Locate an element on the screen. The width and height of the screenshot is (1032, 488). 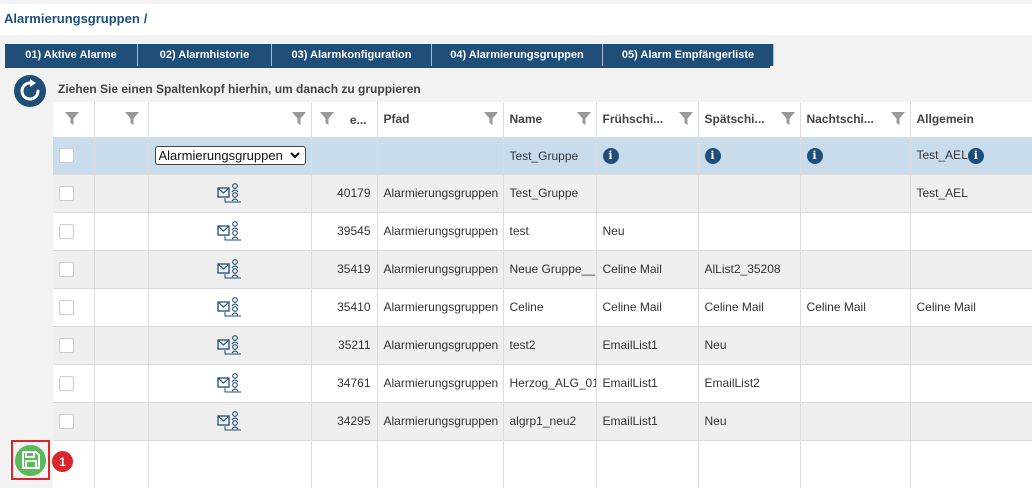
column-header-name: Name is located at coordinates (550, 120).